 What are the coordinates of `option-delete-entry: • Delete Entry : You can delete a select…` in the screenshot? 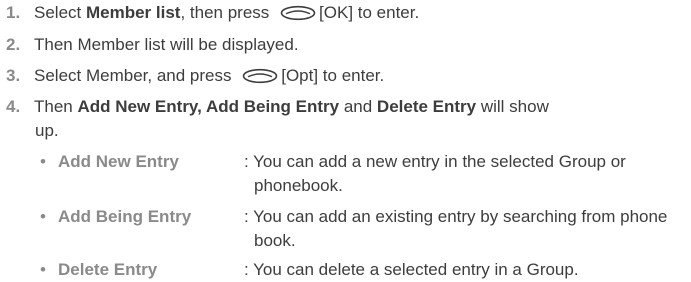 It's located at (365, 270).